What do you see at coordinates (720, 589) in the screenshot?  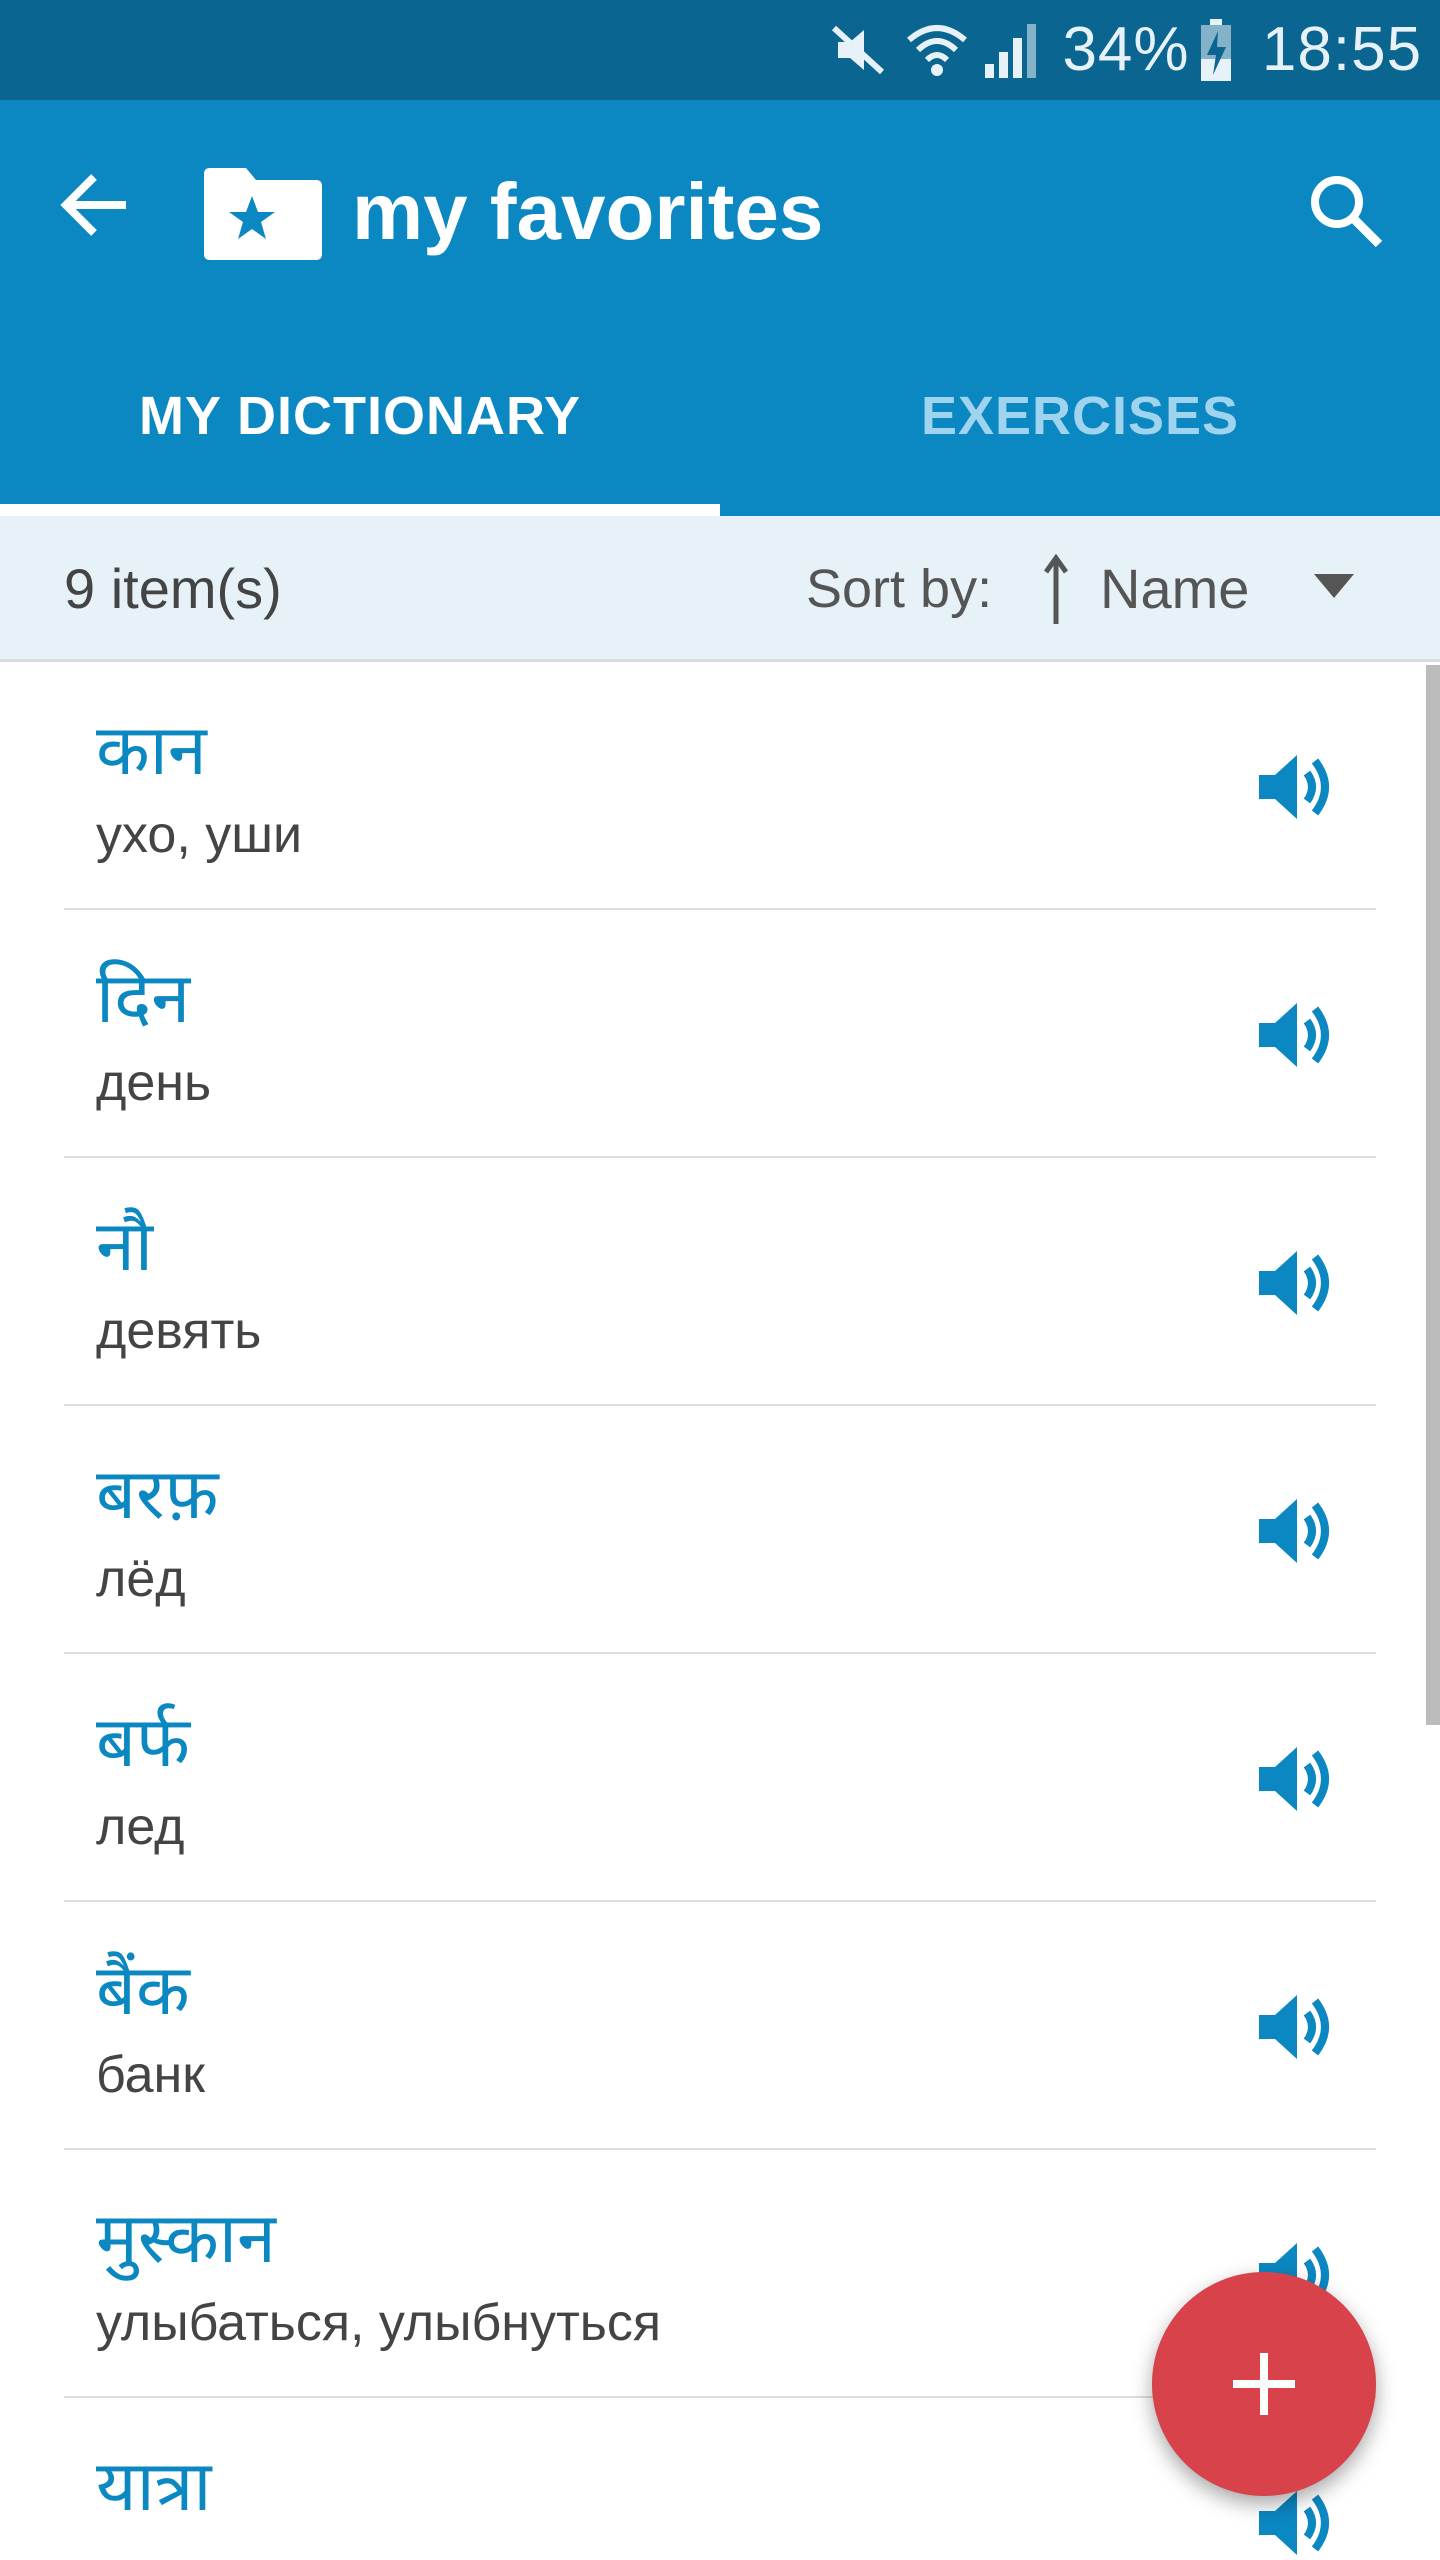 I see `sort-bar: 9 item(s) Sort by: Name` at bounding box center [720, 589].